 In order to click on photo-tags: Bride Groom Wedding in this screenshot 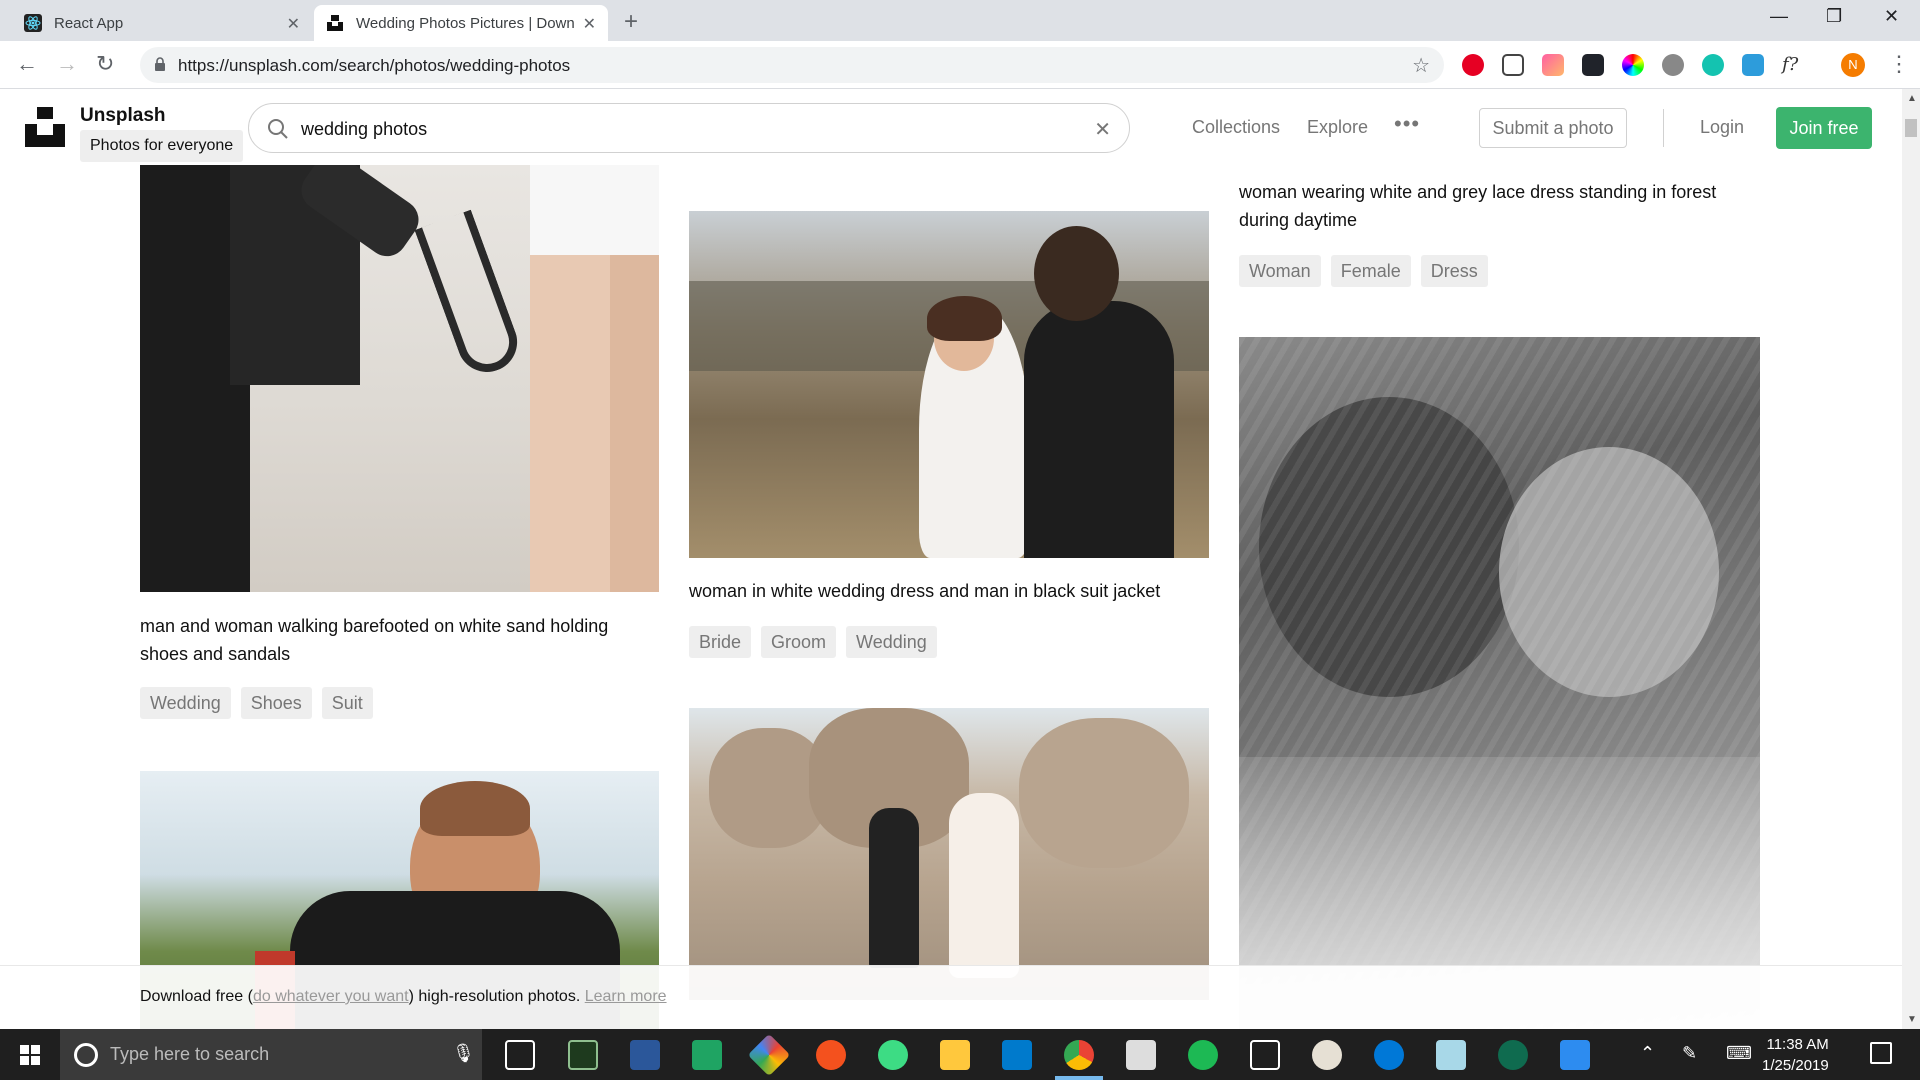, I will do `click(813, 642)`.